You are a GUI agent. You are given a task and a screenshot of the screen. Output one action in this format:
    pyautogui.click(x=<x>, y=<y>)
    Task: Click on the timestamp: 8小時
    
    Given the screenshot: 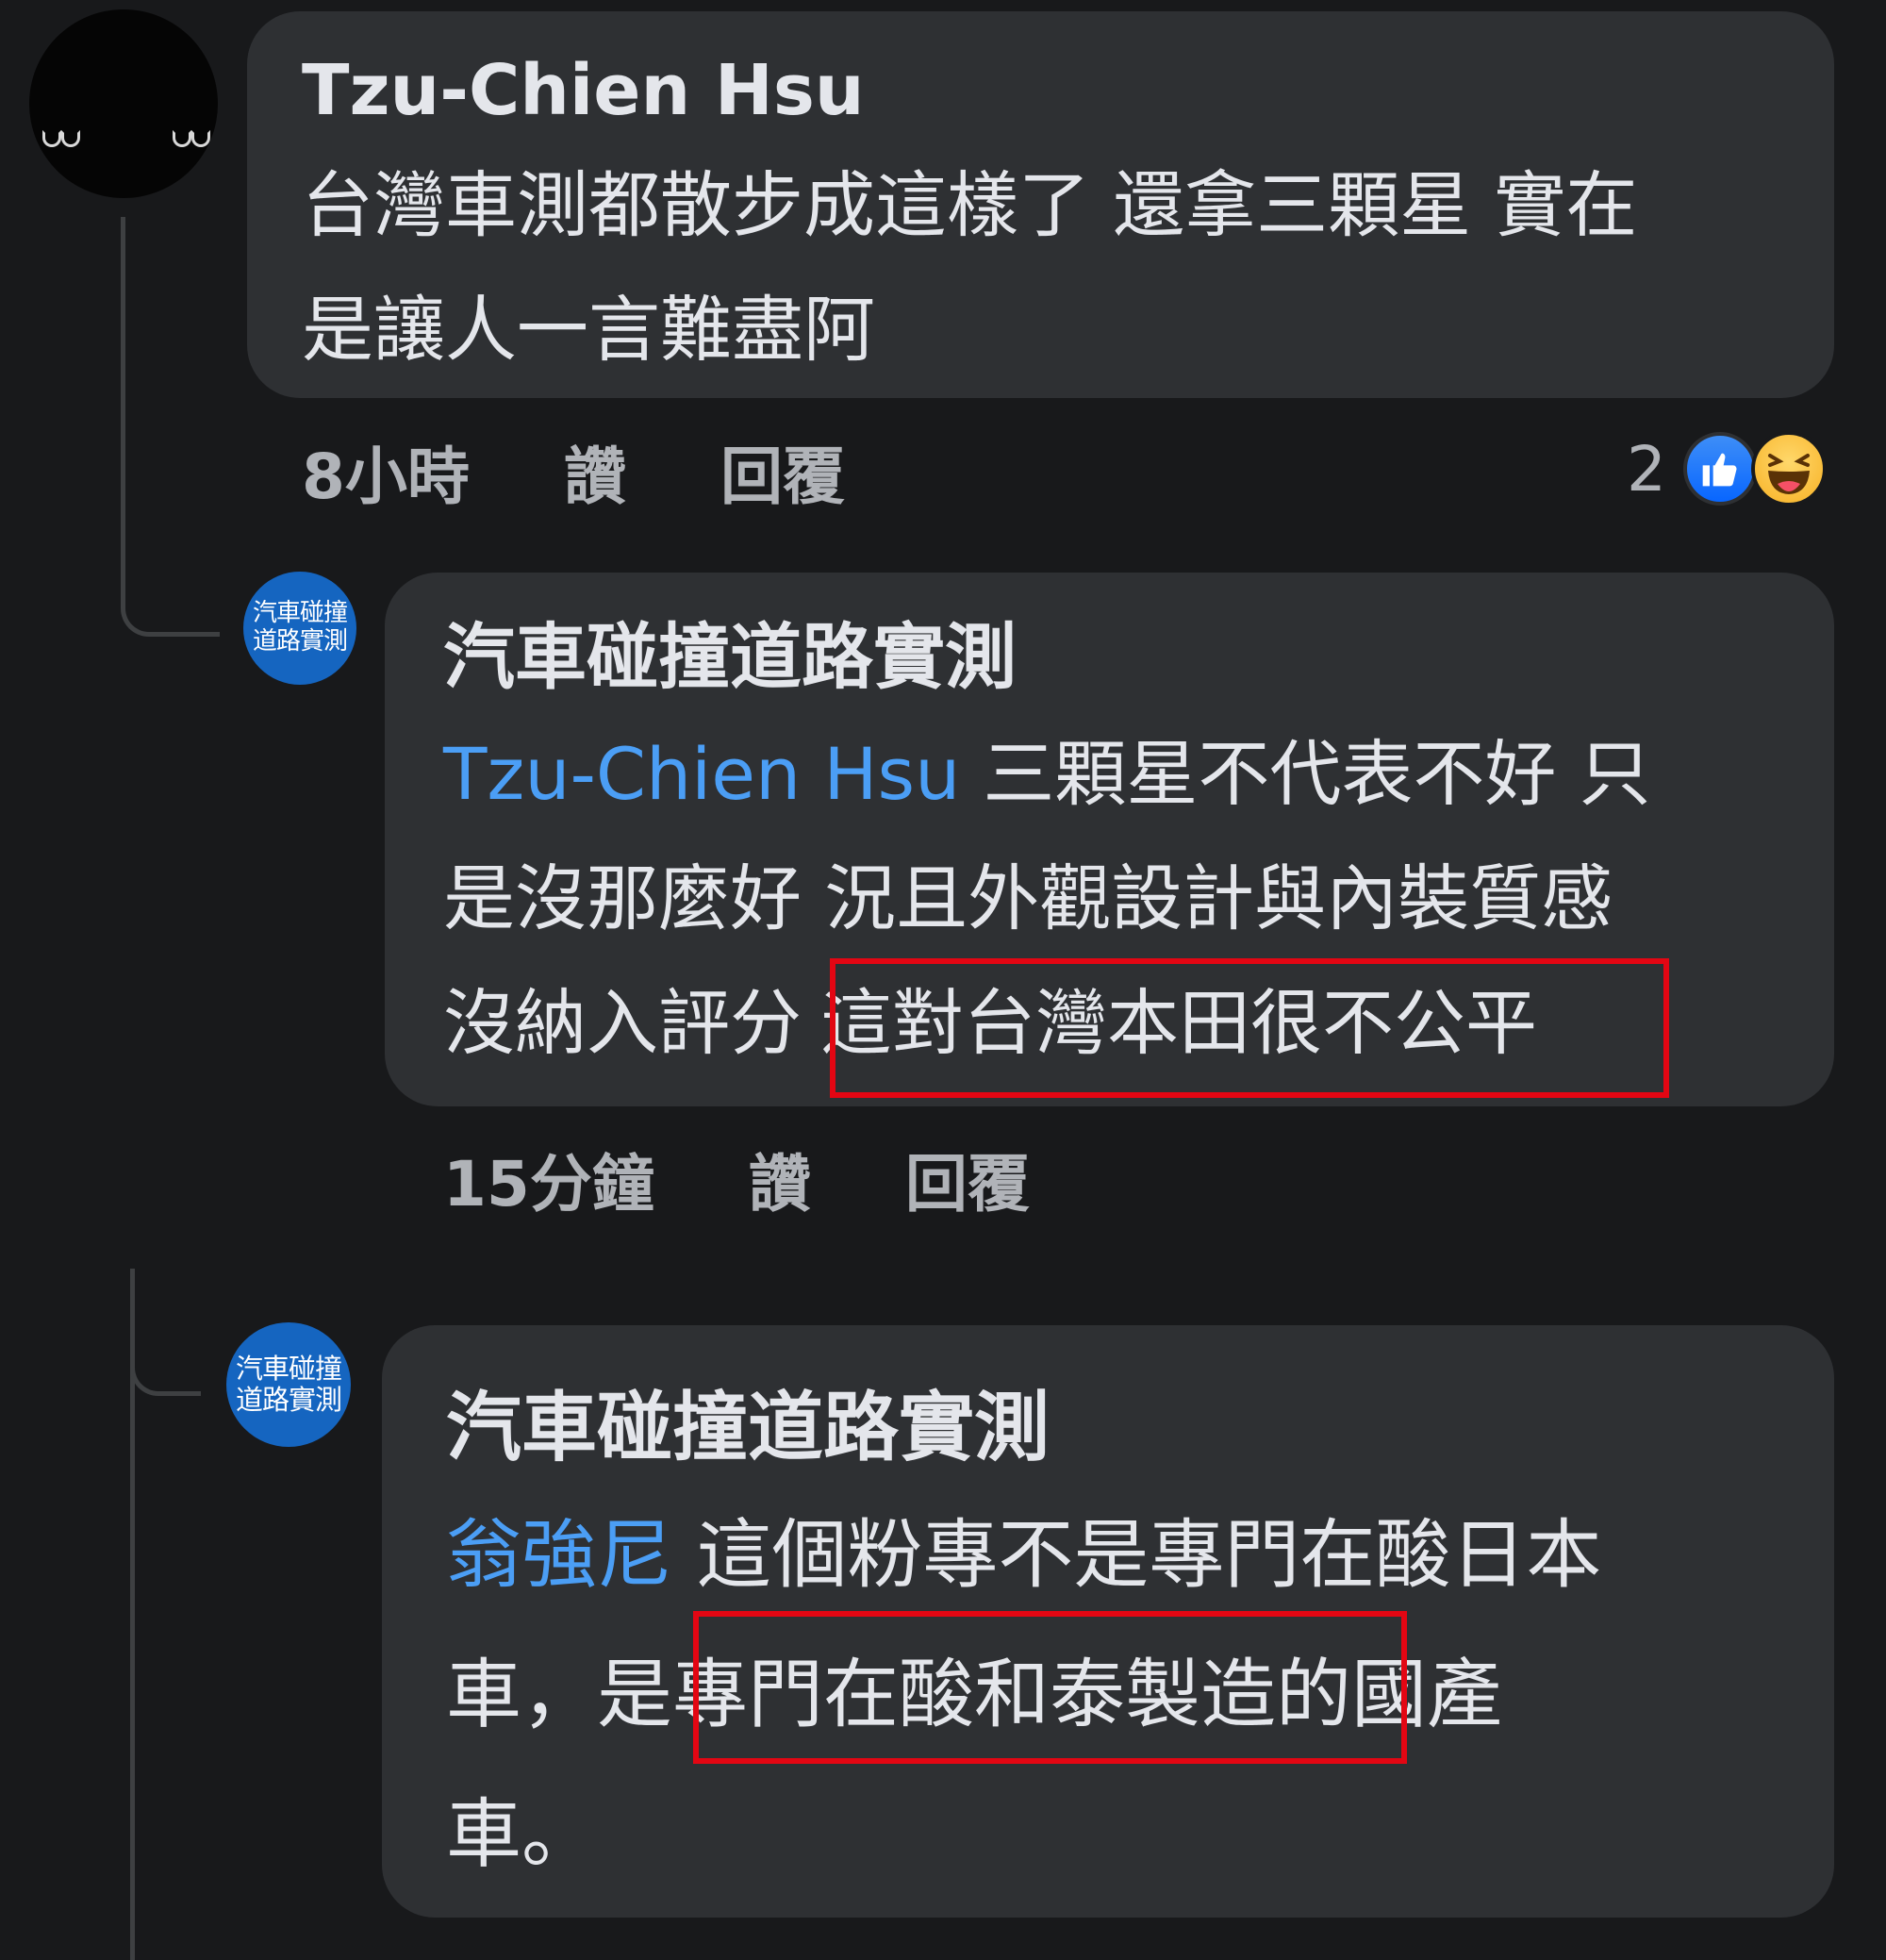 What is the action you would take?
    pyautogui.click(x=386, y=471)
    